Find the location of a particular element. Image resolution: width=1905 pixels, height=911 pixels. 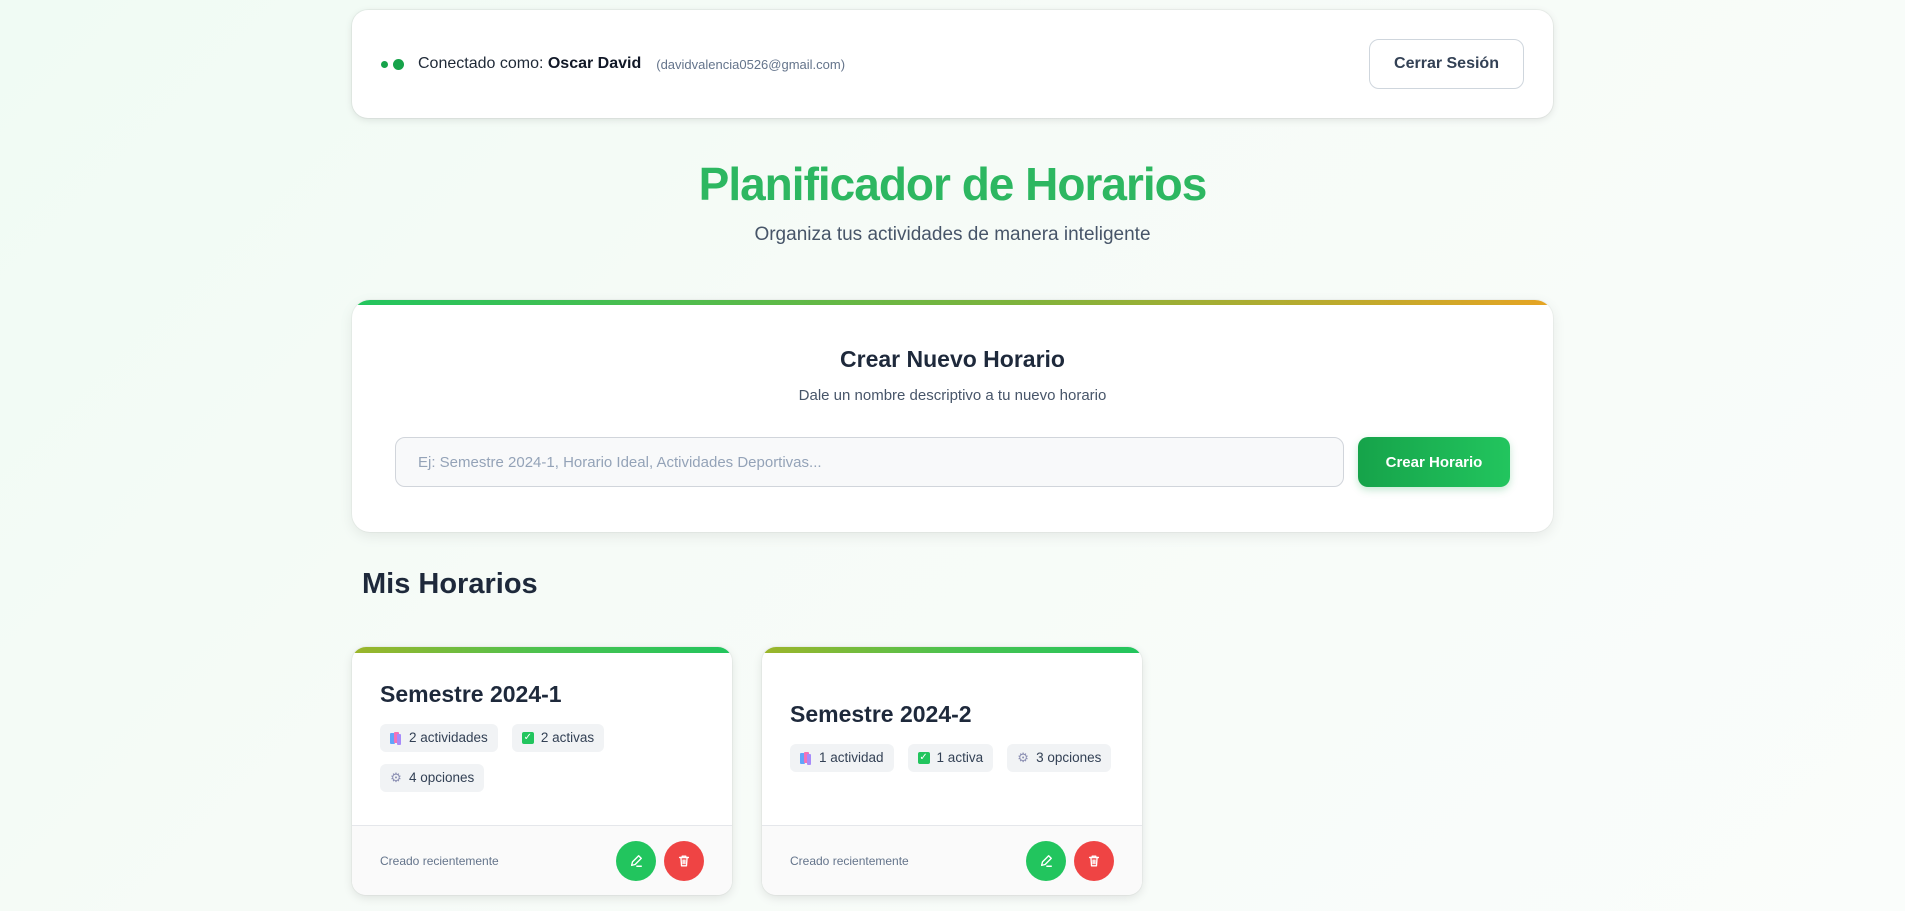

schedule-name: Semestre 2024-2 is located at coordinates (881, 713).